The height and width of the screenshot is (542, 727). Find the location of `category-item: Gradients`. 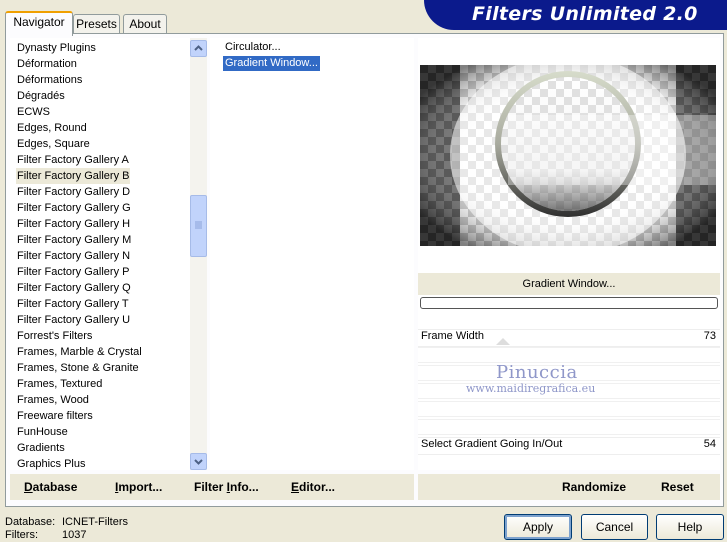

category-item: Gradients is located at coordinates (41, 448).